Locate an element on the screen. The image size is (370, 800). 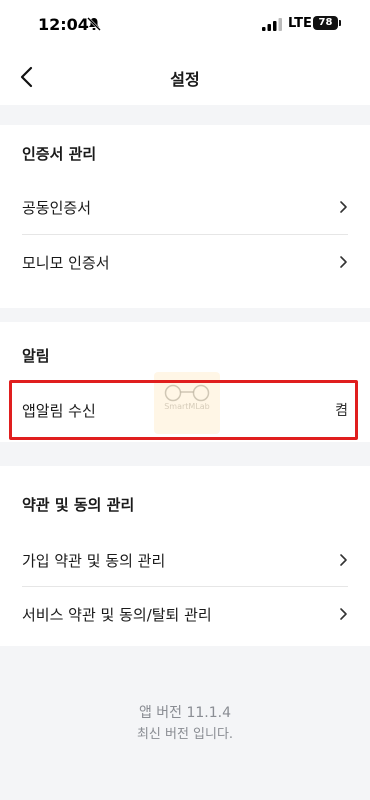
row-label: 공동인증서 is located at coordinates (57, 208).